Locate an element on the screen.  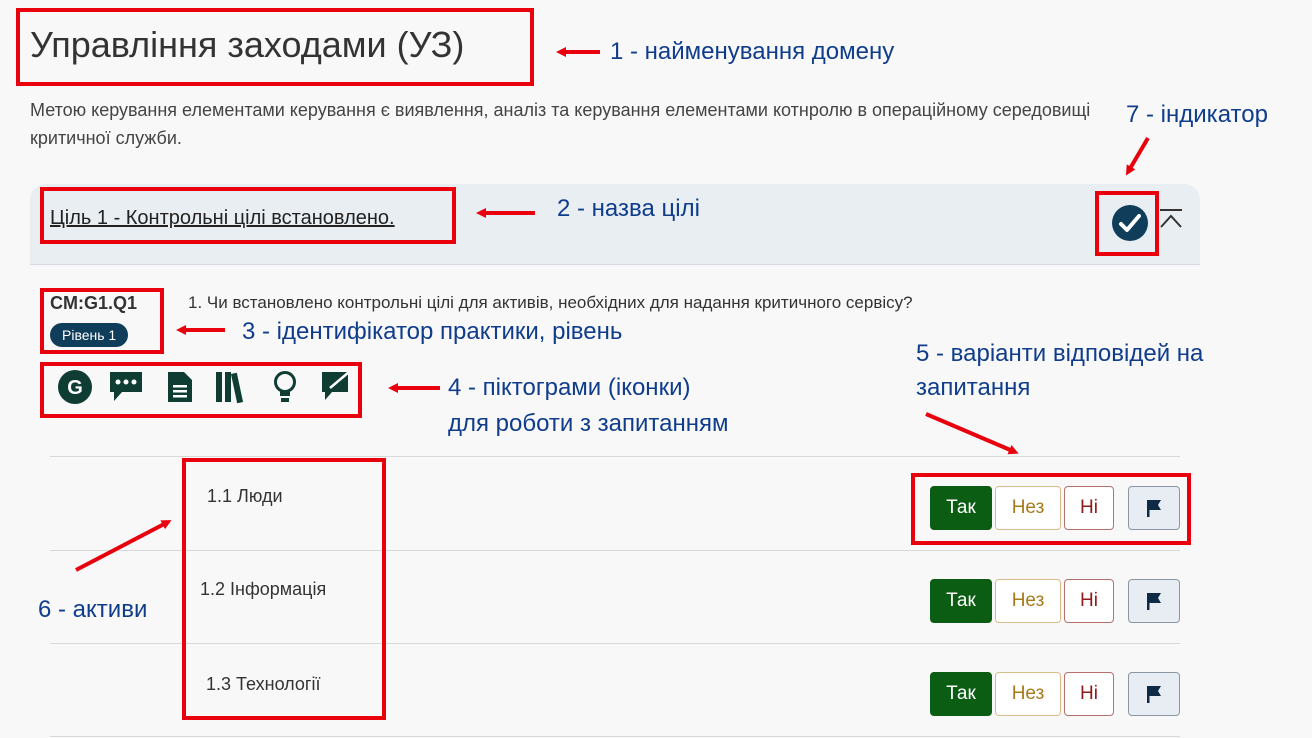
annotation-6-label: 6 - активи is located at coordinates (93, 609).